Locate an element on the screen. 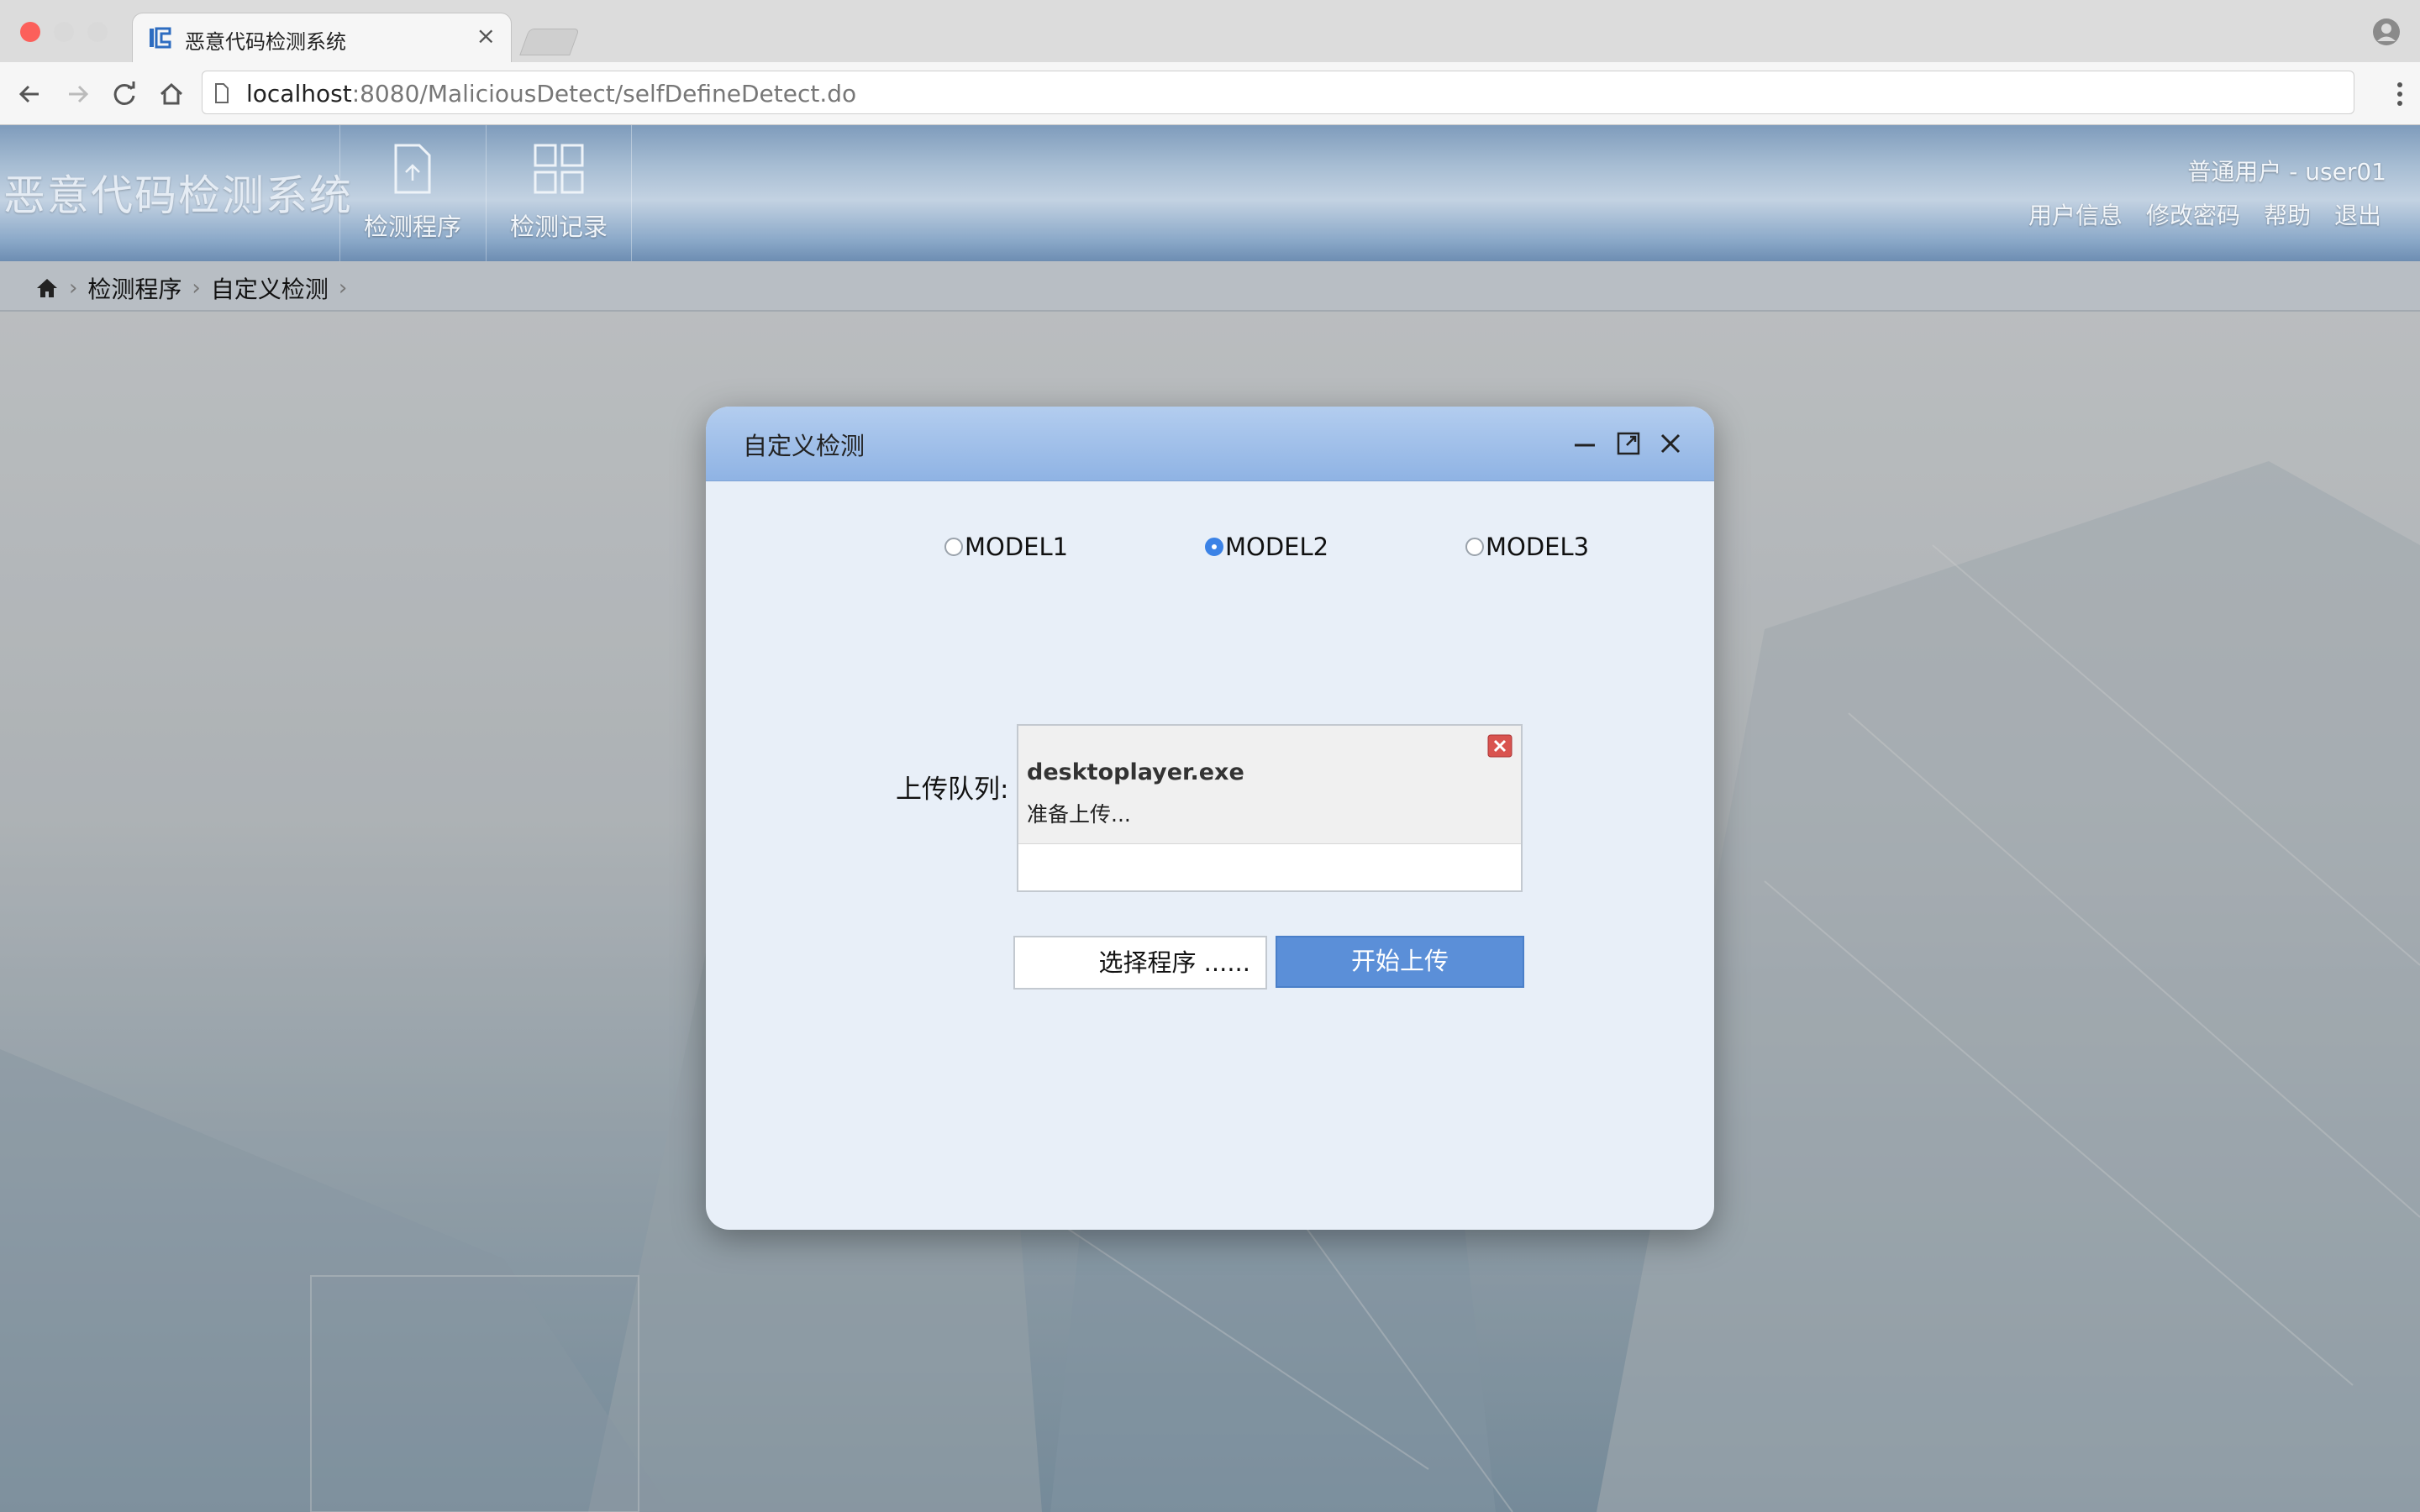 This screenshot has height=1512, width=2420. user-links: 用户信息 修改密码 帮助 退出 is located at coordinates (2205, 214).